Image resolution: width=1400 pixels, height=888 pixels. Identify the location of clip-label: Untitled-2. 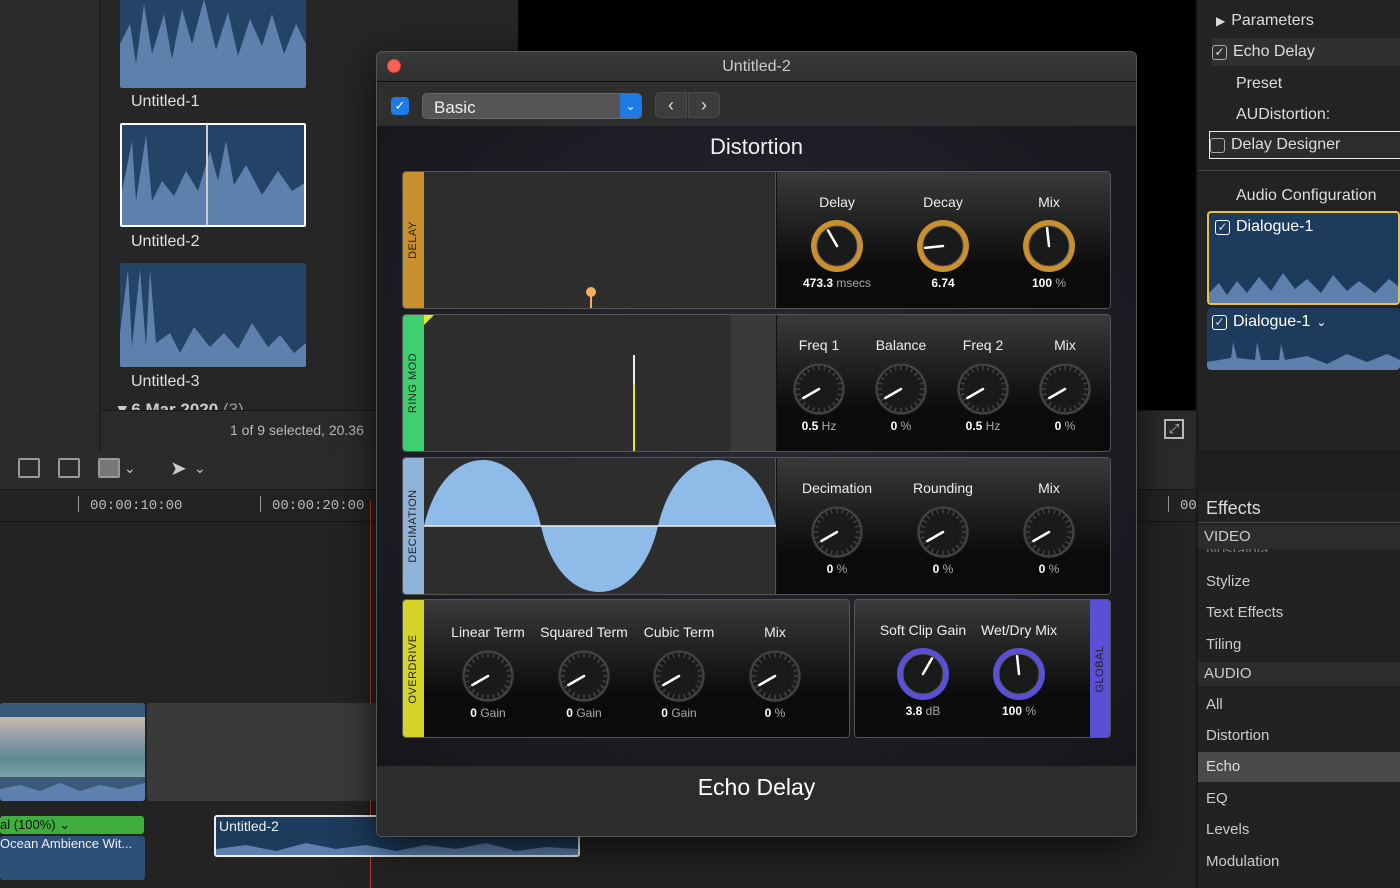
(249, 826).